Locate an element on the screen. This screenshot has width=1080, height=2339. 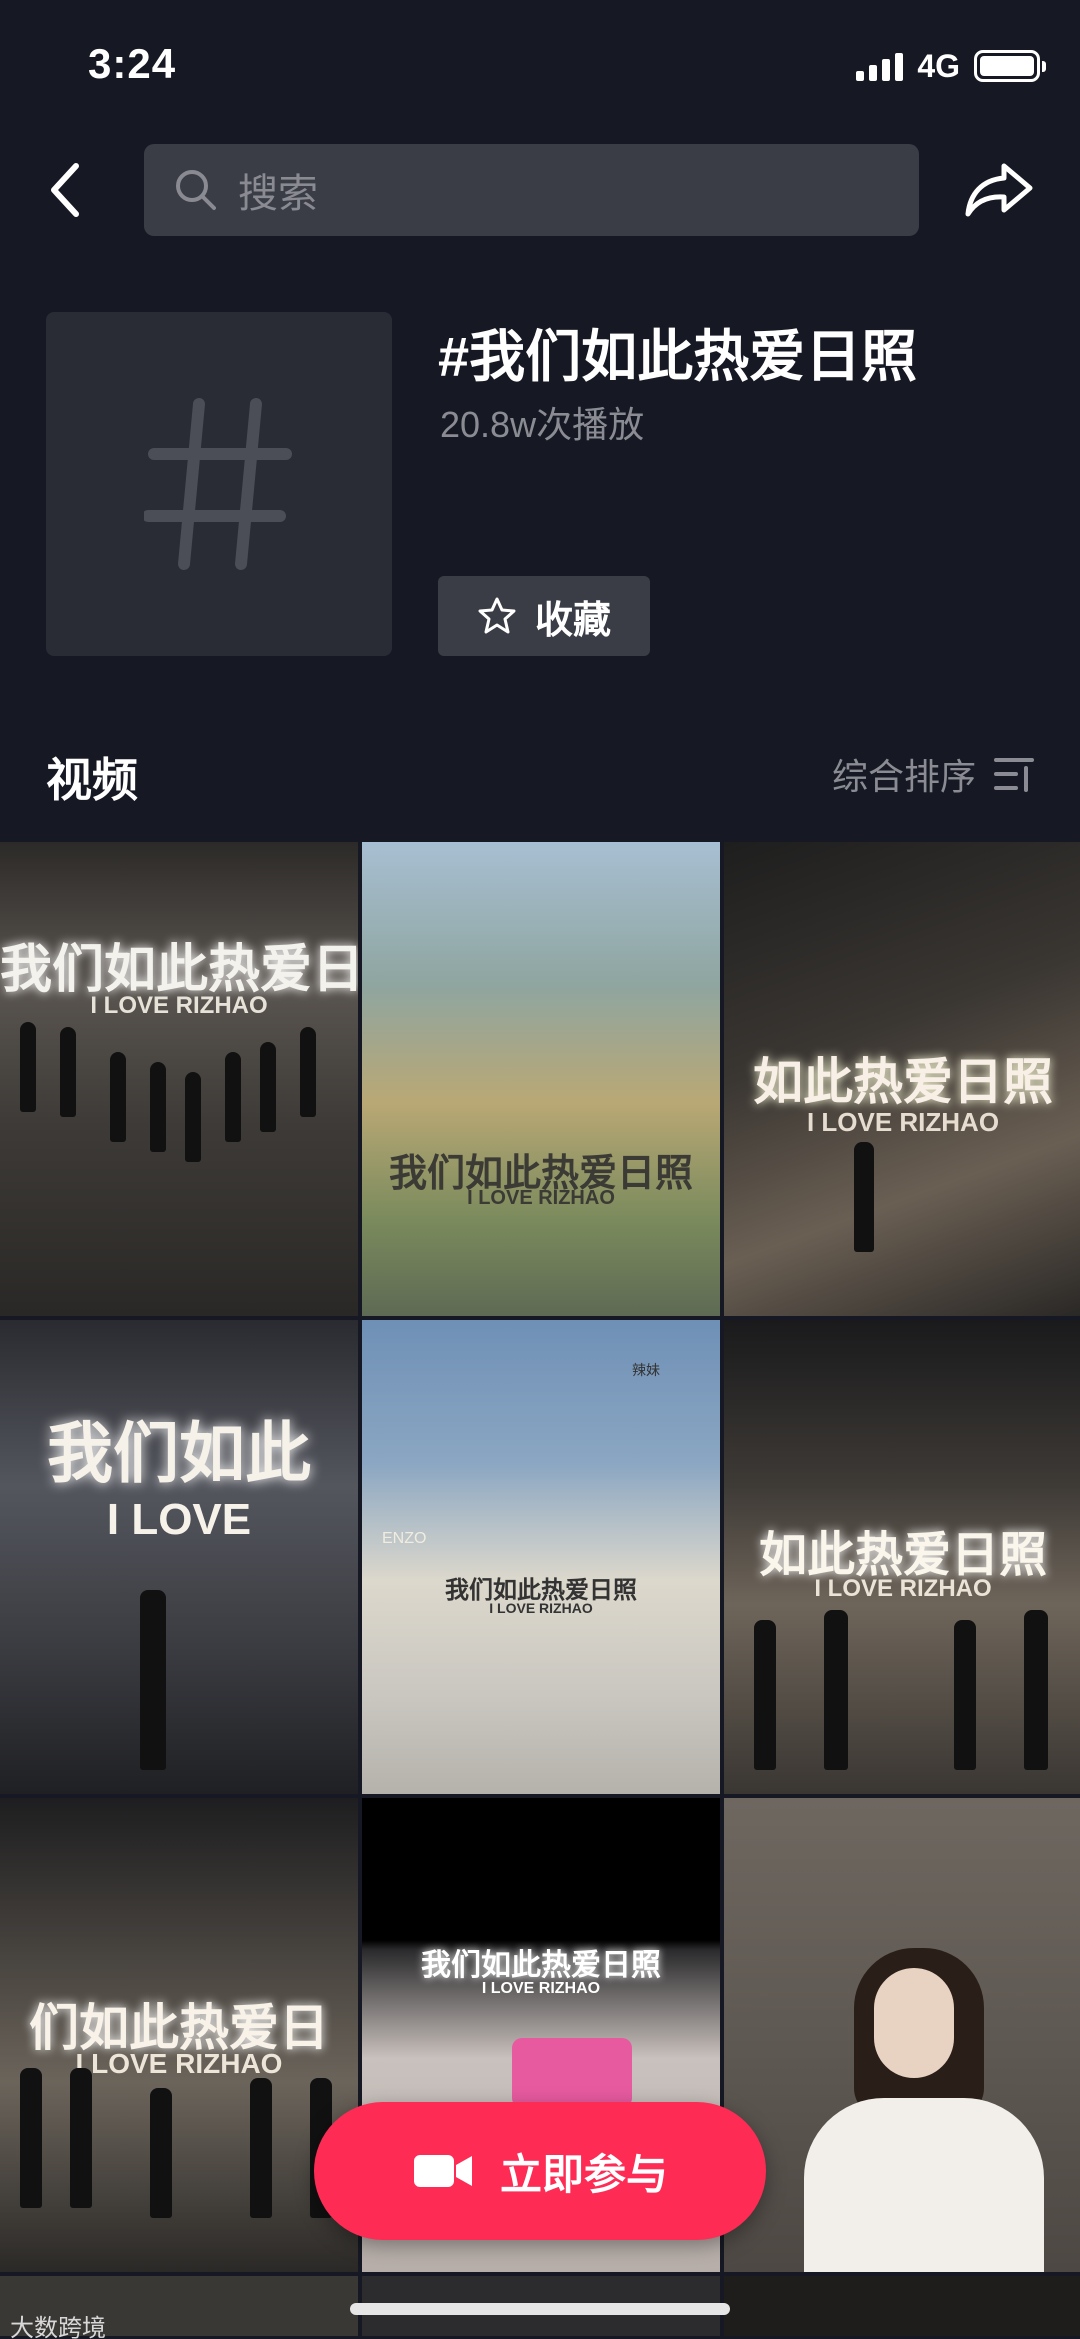
section-title: 视频 is located at coordinates (92, 780).